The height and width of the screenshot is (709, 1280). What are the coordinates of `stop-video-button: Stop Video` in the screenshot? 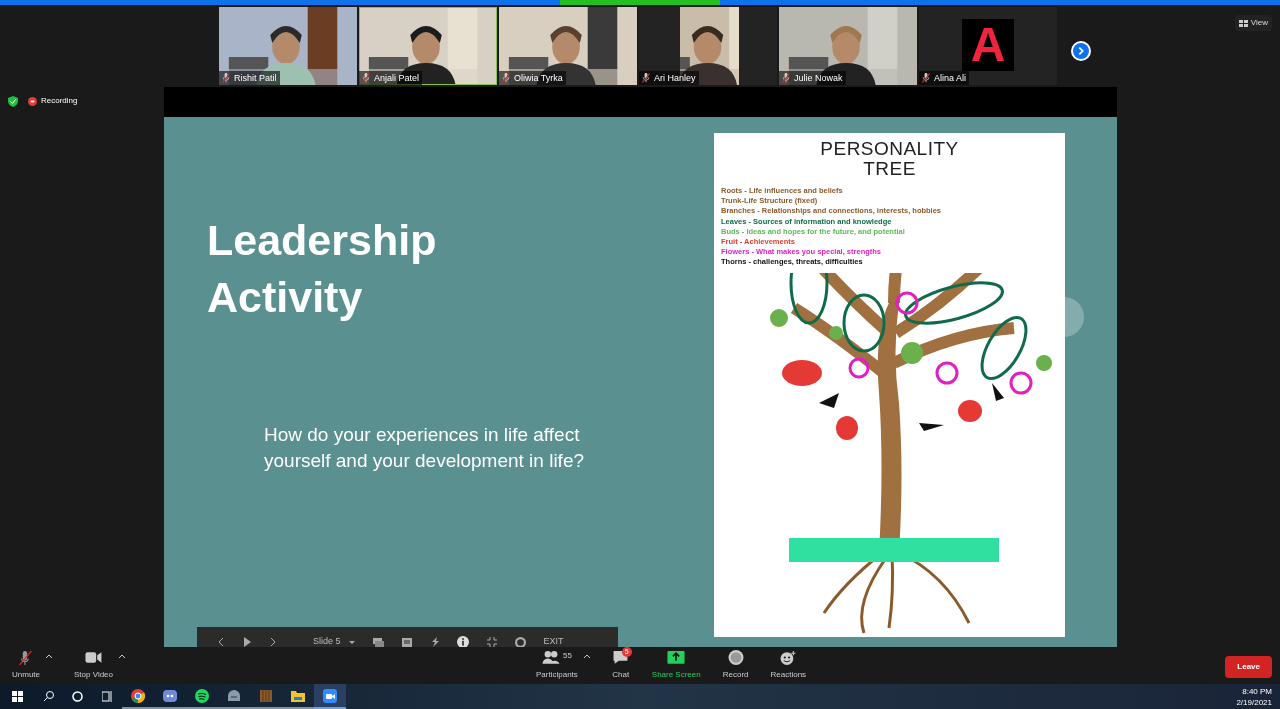 It's located at (93, 665).